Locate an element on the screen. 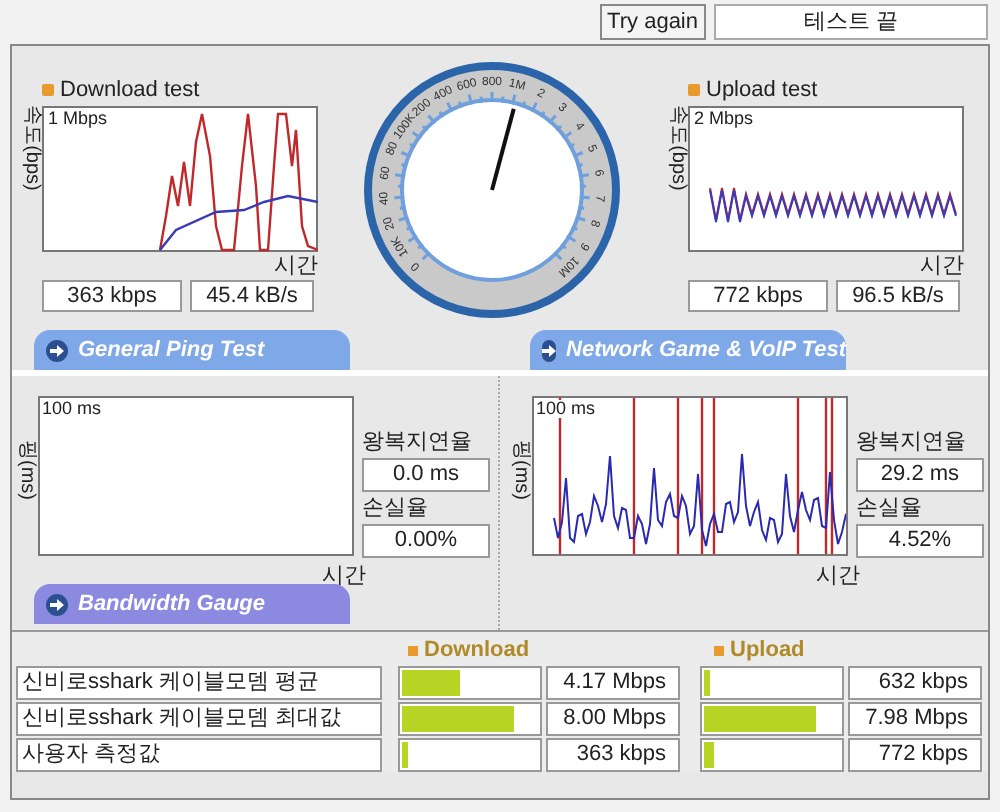 The width and height of the screenshot is (1000, 812). value-cell: 772 kbps is located at coordinates (915, 755).